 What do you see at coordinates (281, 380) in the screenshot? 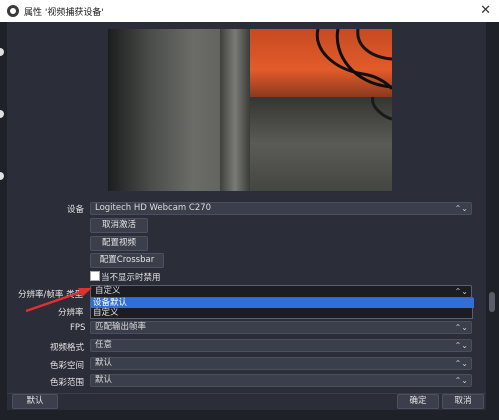
I see `color-range-select: 默认 ⌃⌄` at bounding box center [281, 380].